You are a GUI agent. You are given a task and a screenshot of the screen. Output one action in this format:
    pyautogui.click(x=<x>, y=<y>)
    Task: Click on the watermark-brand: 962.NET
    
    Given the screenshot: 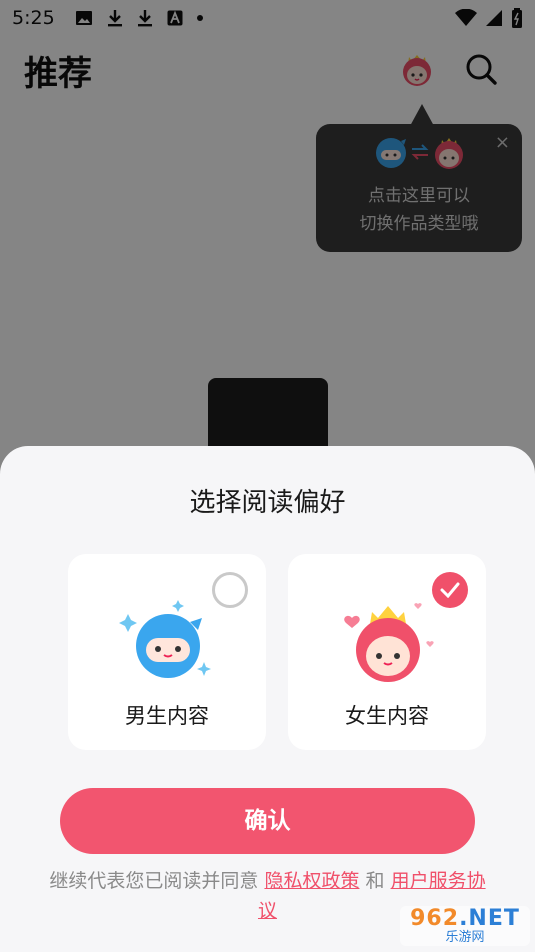 What is the action you would take?
    pyautogui.click(x=465, y=918)
    